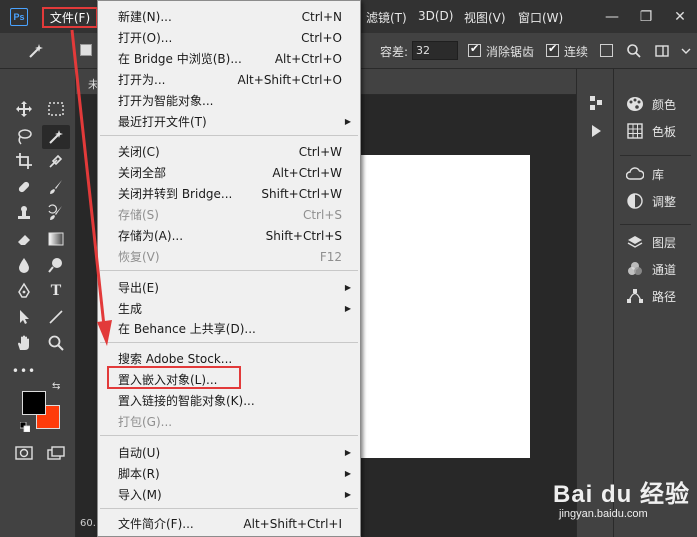 Image resolution: width=697 pixels, height=537 pixels. I want to click on menu-item-generate: 生成 ▶, so click(229, 308).